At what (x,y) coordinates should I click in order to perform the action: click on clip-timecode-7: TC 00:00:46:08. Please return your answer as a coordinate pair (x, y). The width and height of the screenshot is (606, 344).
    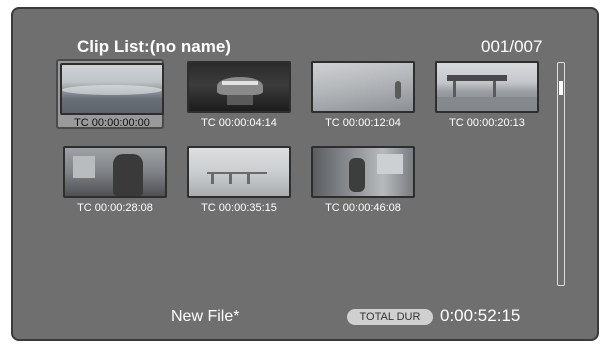
    Looking at the image, I should click on (363, 208).